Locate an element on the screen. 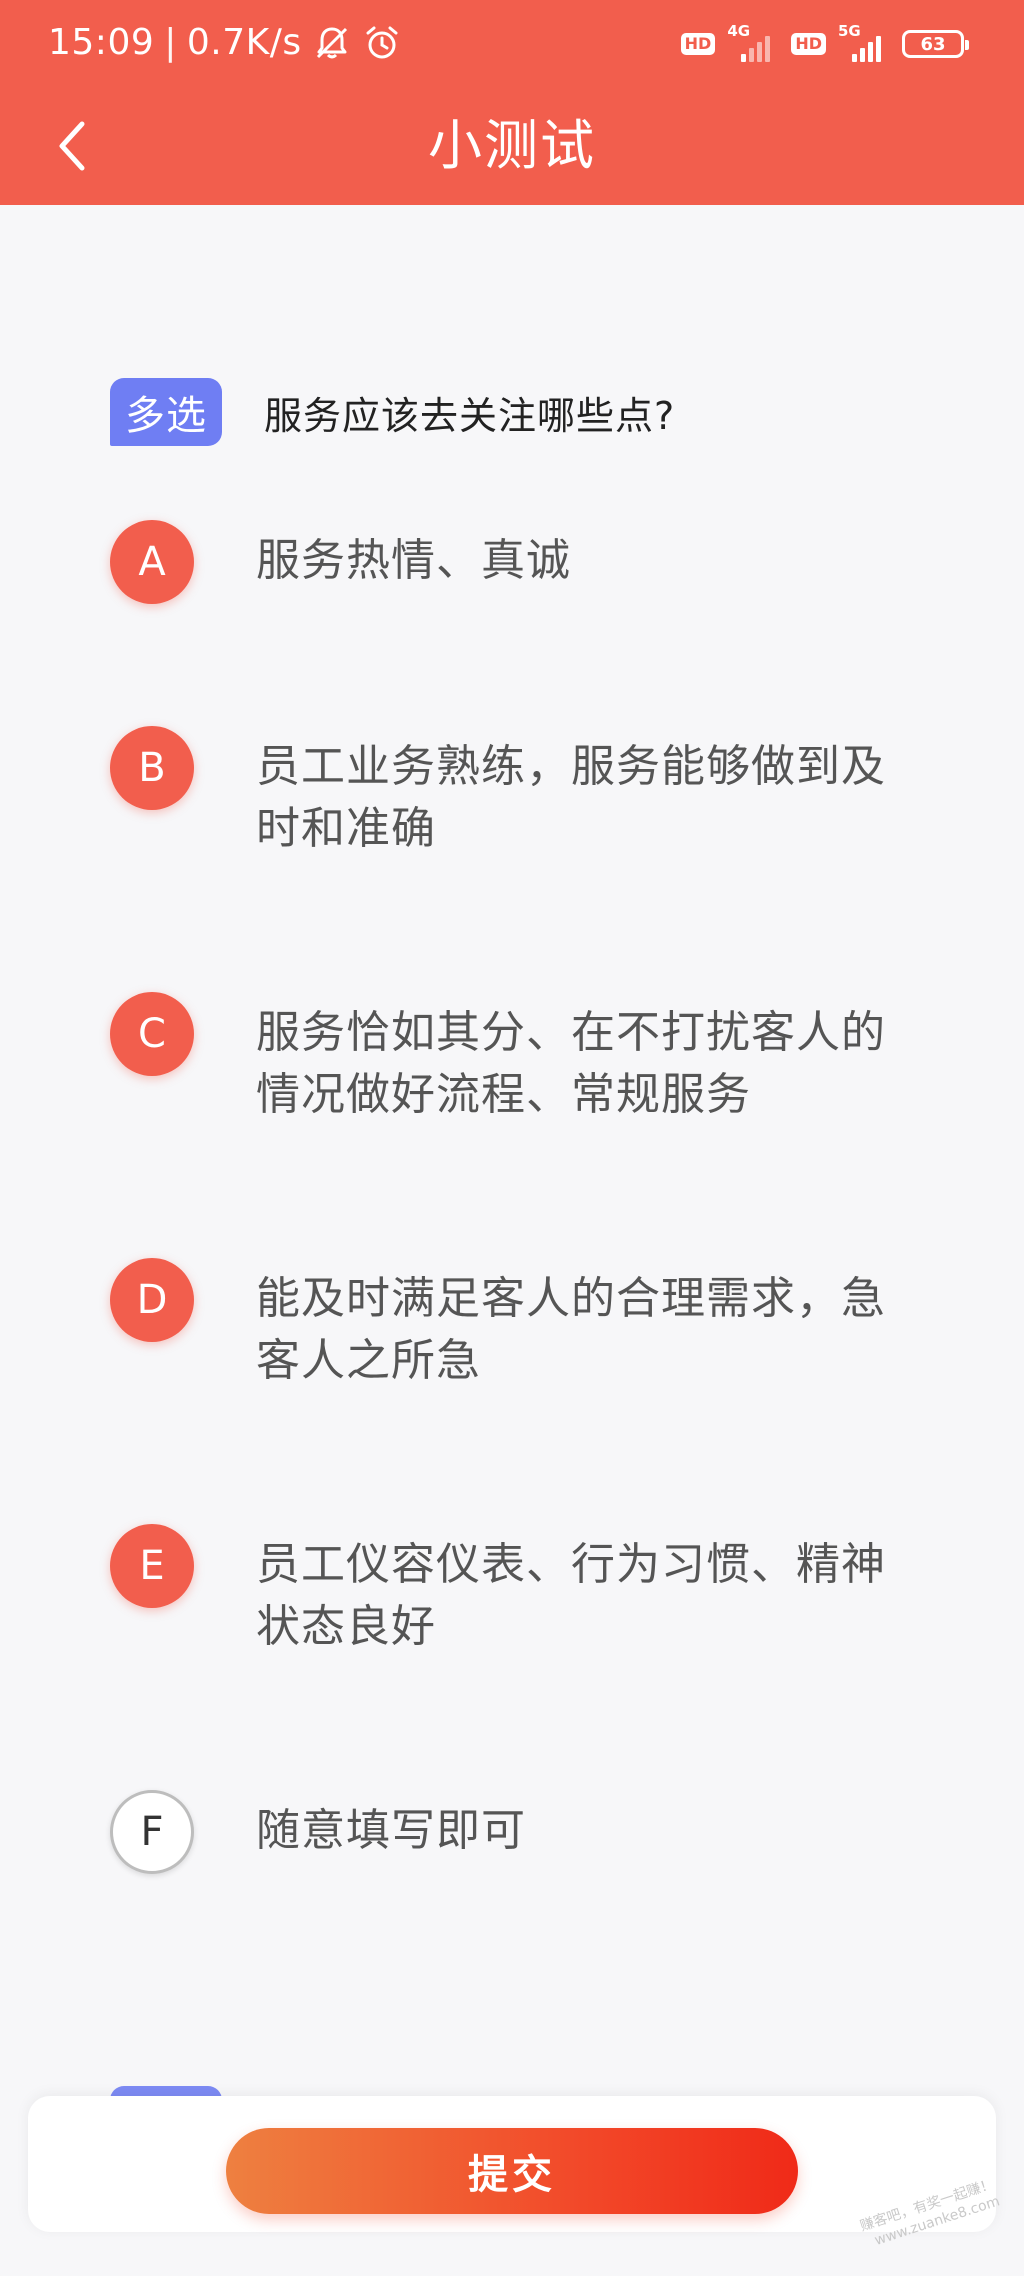 The width and height of the screenshot is (1024, 2276). battery-icon: 63 is located at coordinates (935, 44).